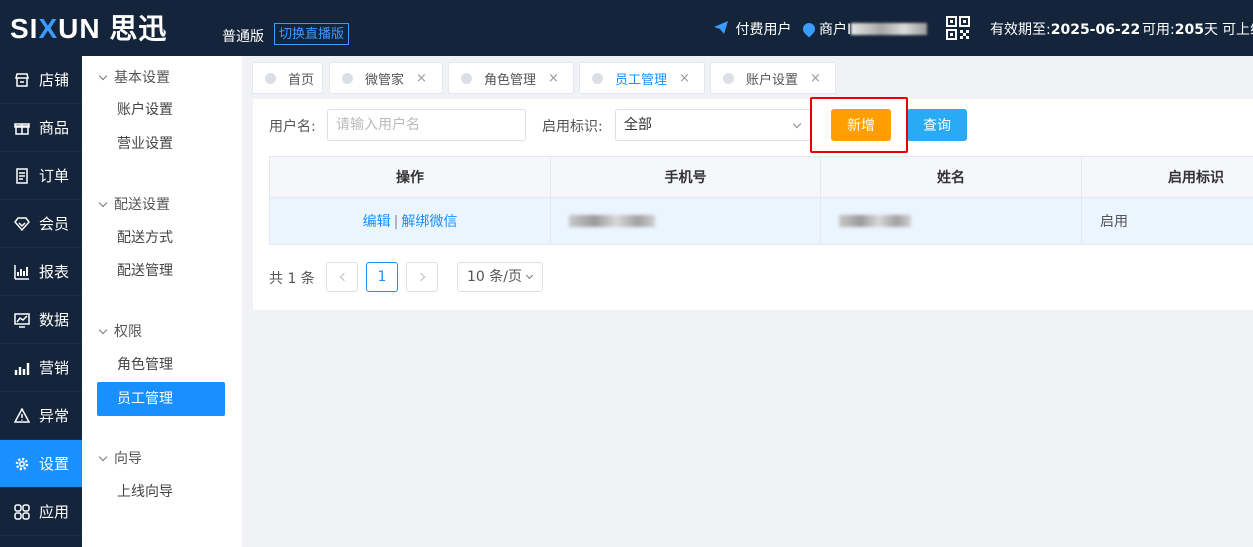  What do you see at coordinates (713, 125) in the screenshot?
I see `status-select: 全部` at bounding box center [713, 125].